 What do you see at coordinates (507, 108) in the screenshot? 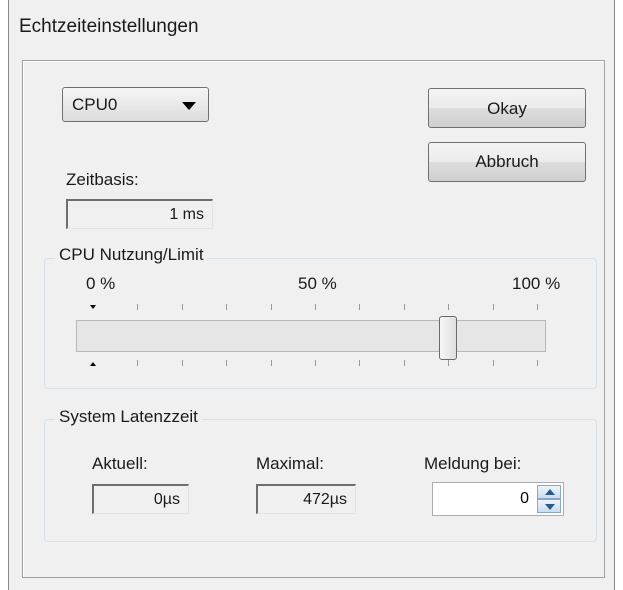
I see `okay-button: Okay` at bounding box center [507, 108].